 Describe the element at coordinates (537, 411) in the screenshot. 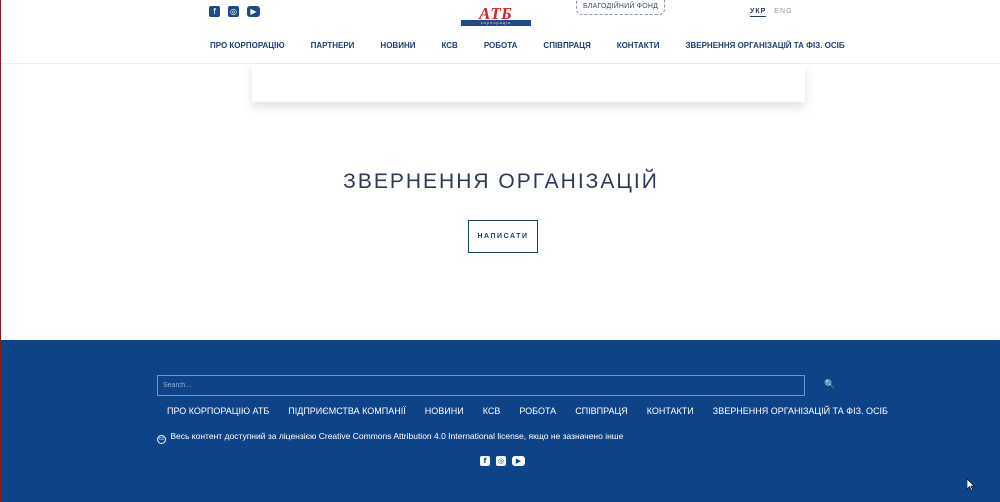

I see `footer-nav-jobs: РОБОТА` at that location.